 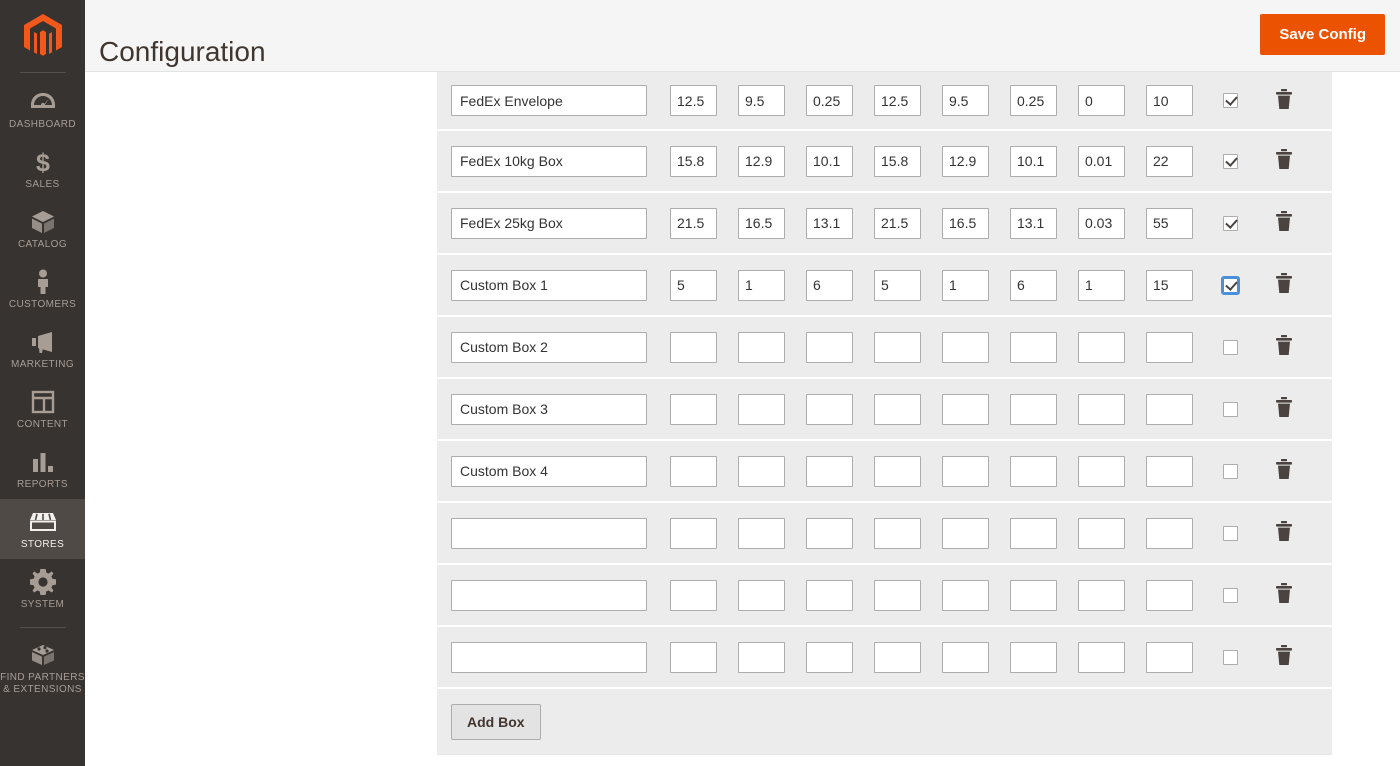 I want to click on sidebar-item-content: CONTENT, so click(x=42, y=409).